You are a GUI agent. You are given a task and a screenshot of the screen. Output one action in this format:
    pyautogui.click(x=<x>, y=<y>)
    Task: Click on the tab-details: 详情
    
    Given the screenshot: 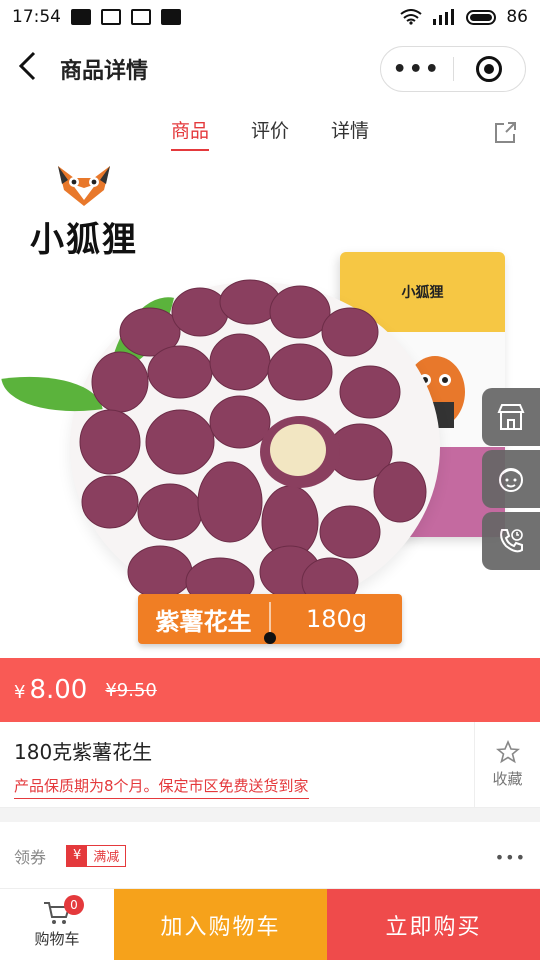 What is the action you would take?
    pyautogui.click(x=350, y=133)
    